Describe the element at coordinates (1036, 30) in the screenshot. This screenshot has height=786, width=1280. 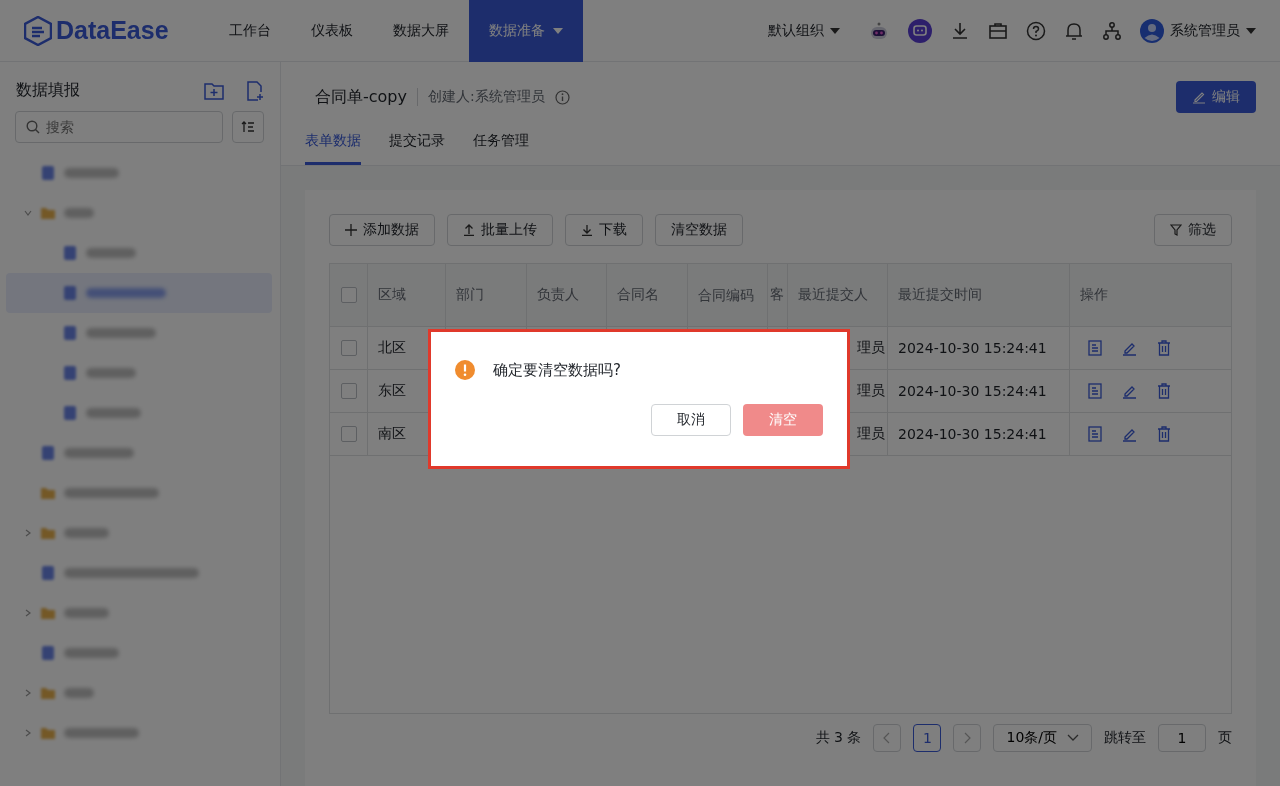
I see `help-icon` at that location.